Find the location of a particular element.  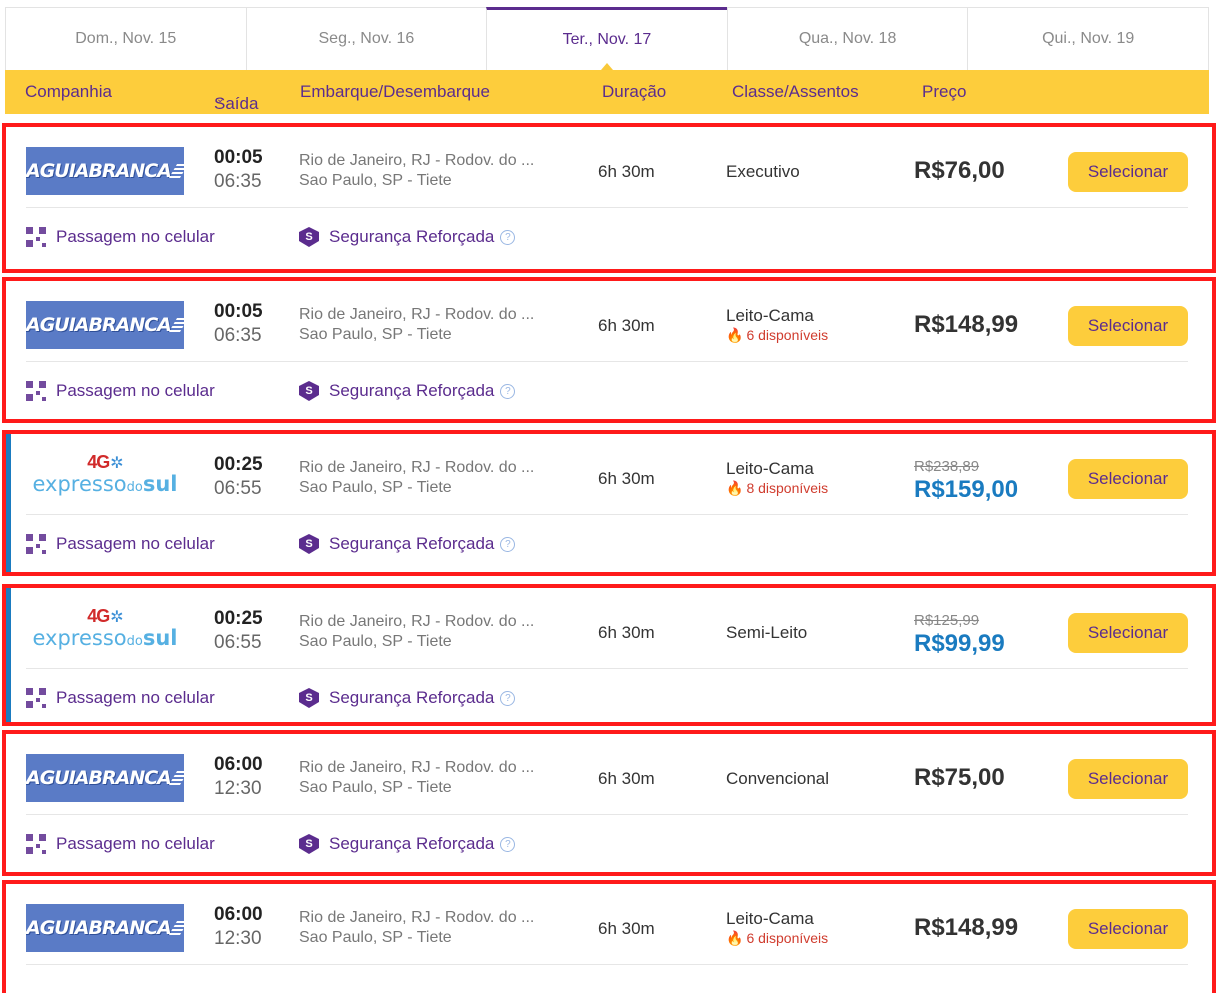

company-logo: AGUIABRANCA is located at coordinates (105, 928).